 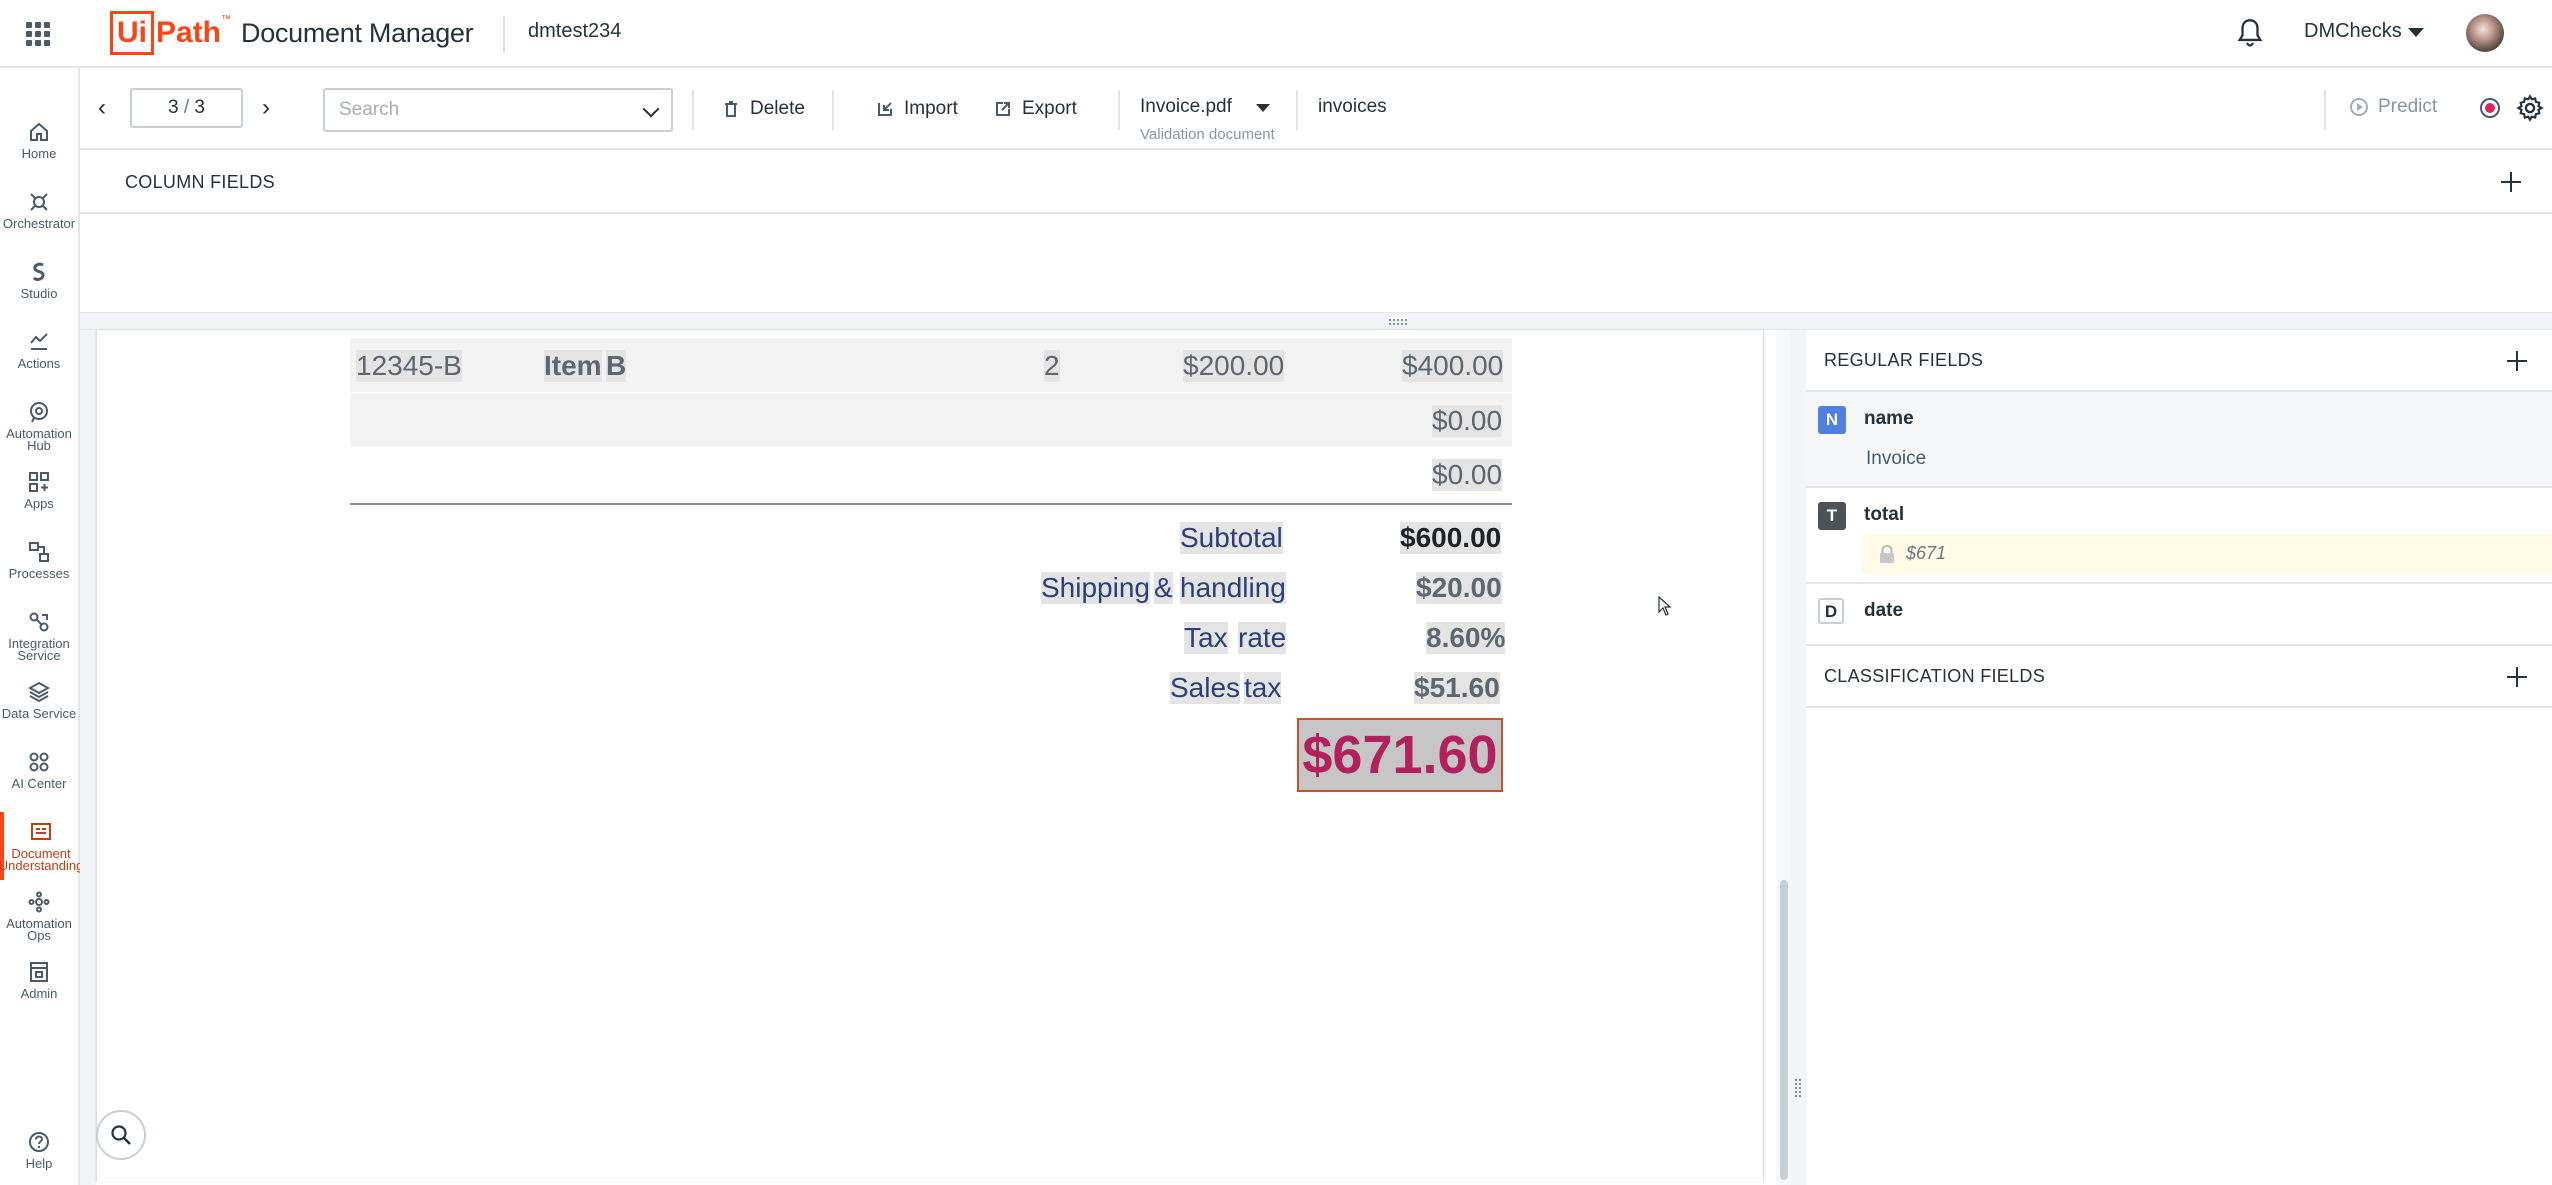 I want to click on nav-item-document-understanding: Document Understanding, so click(x=41, y=846).